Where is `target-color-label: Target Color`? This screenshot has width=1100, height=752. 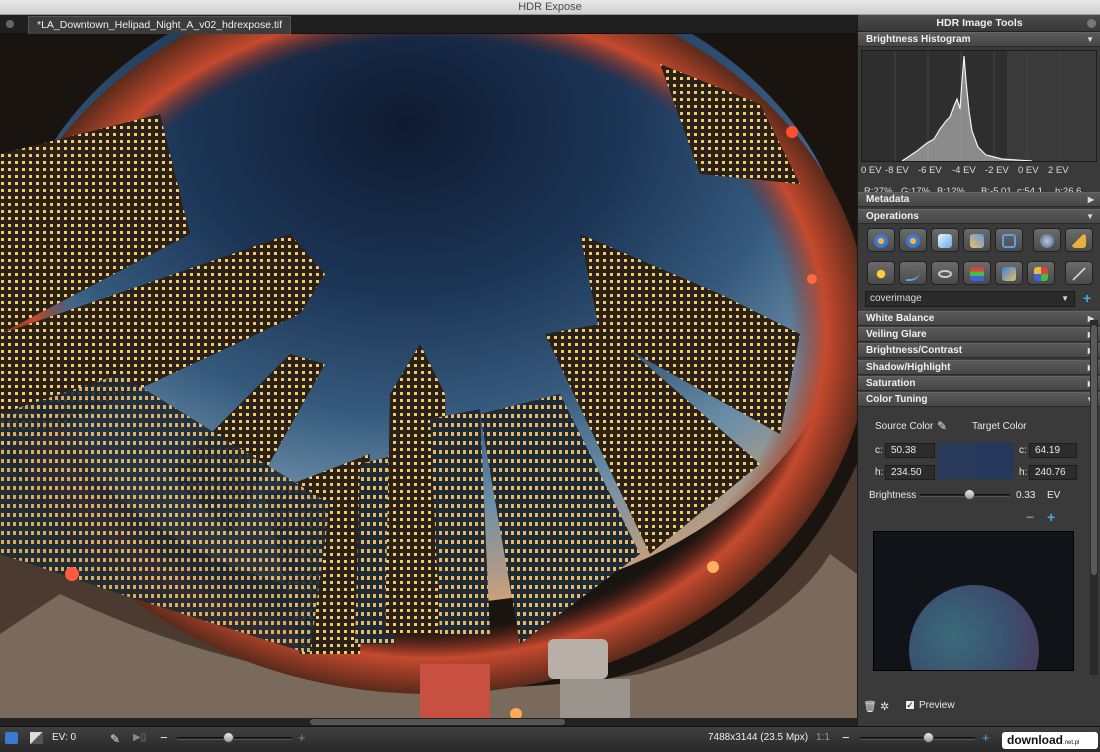
target-color-label: Target Color is located at coordinates (999, 426).